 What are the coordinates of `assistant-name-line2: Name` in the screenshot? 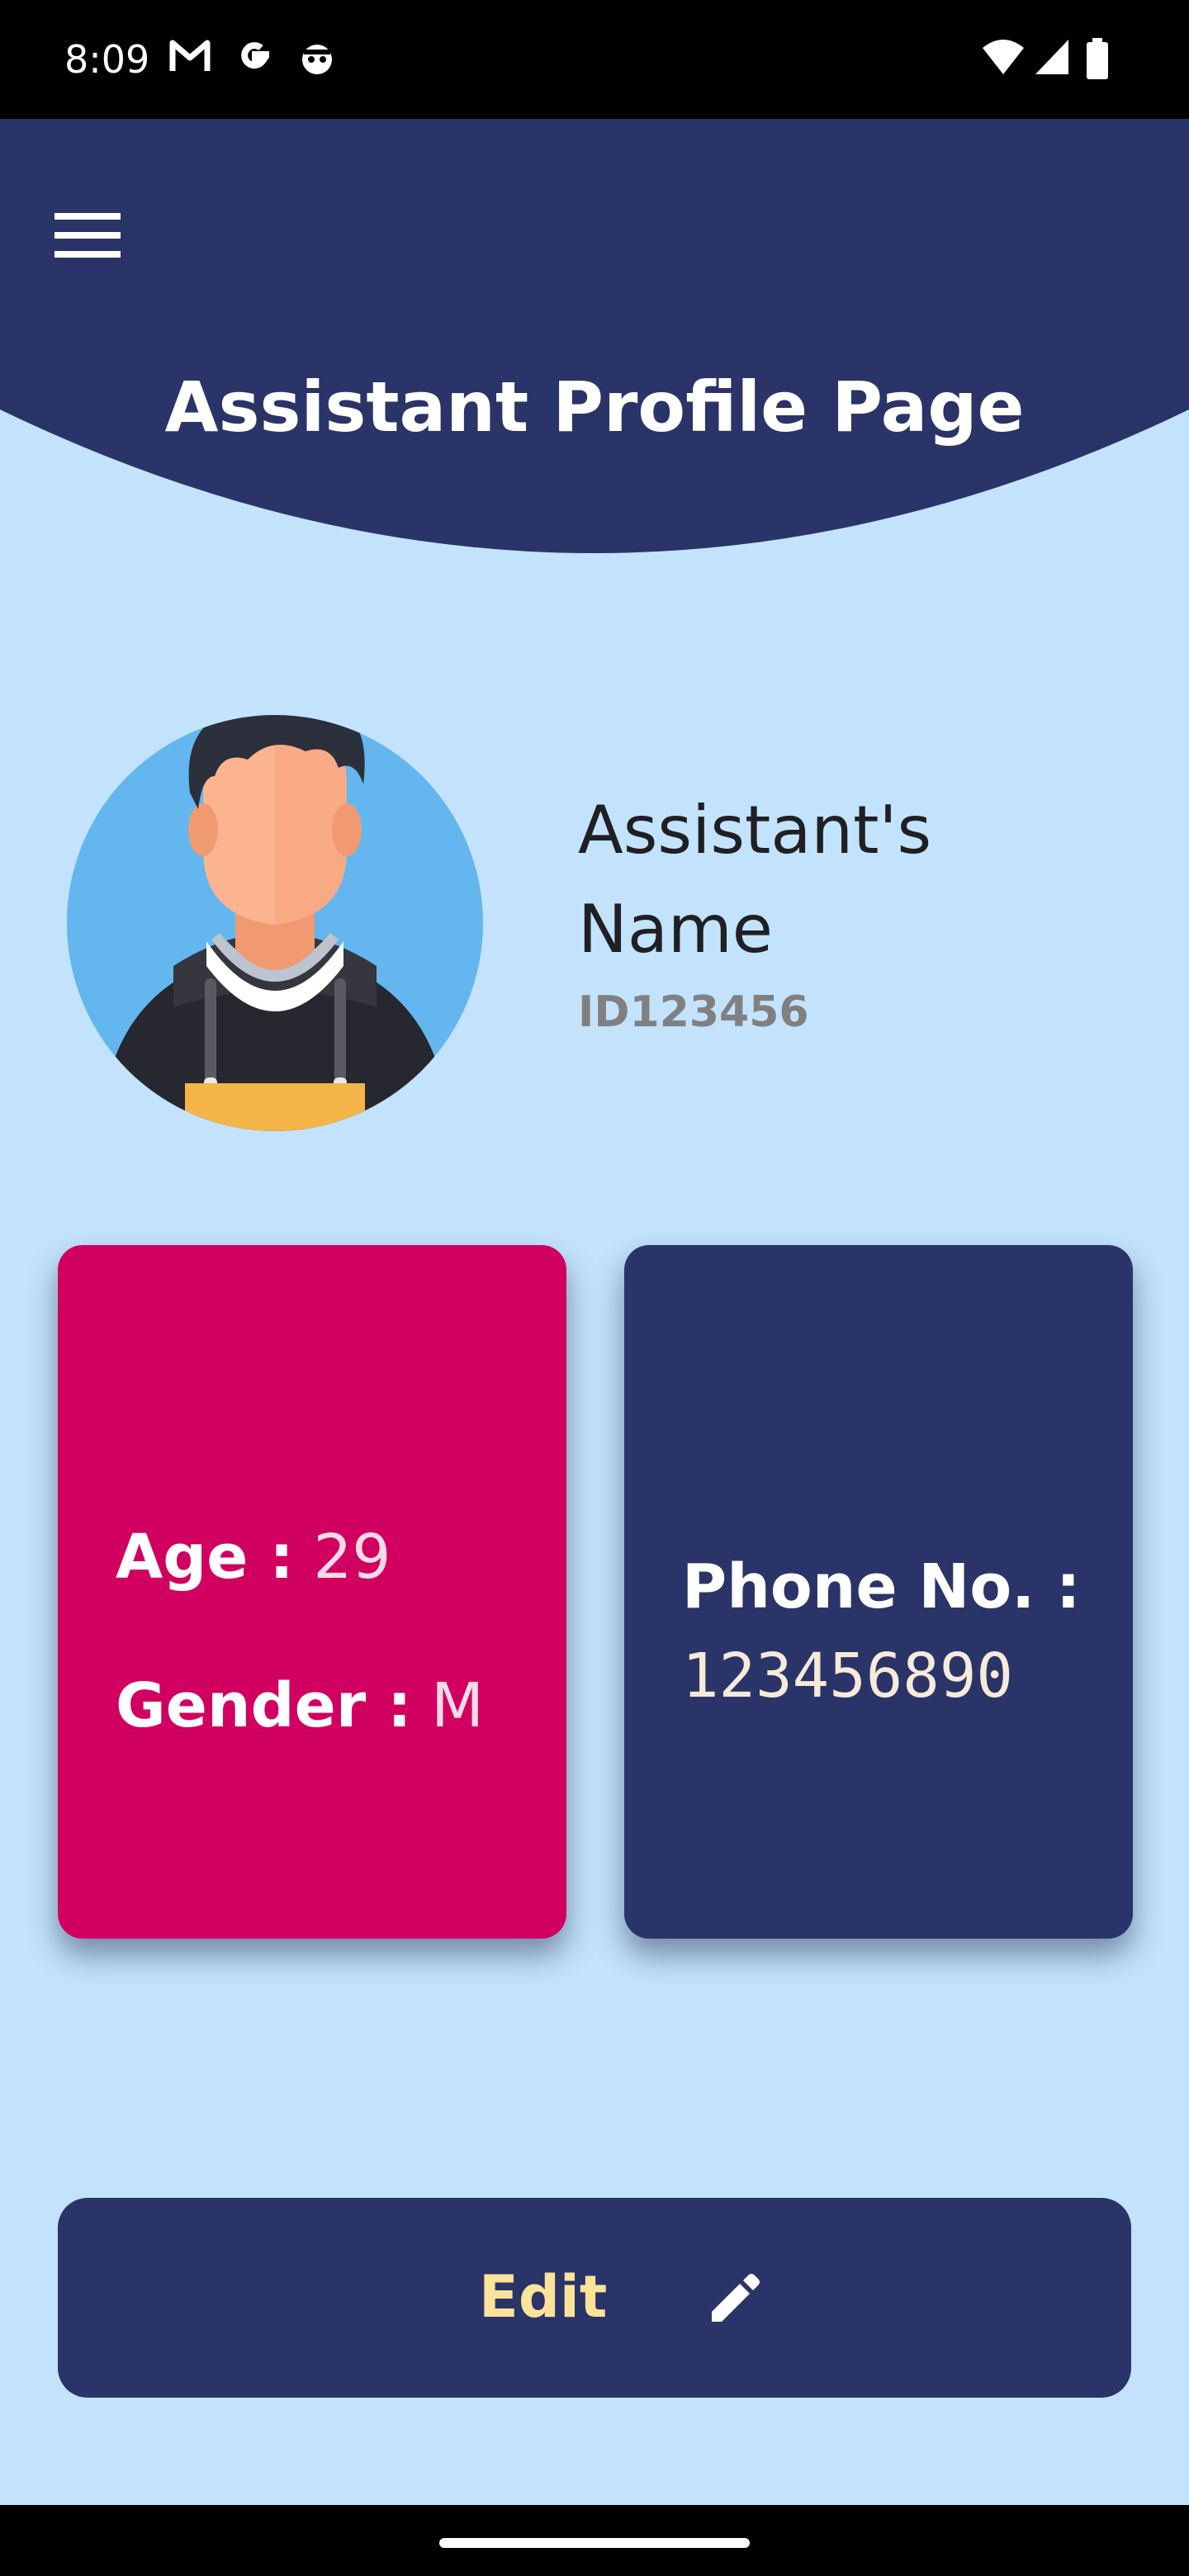 It's located at (676, 929).